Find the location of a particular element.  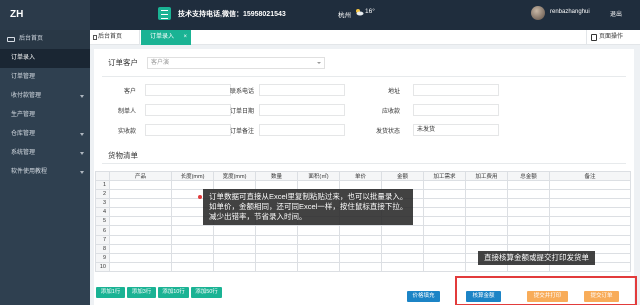

sidebar-item-order-management: 订单管理 is located at coordinates (45, 77).